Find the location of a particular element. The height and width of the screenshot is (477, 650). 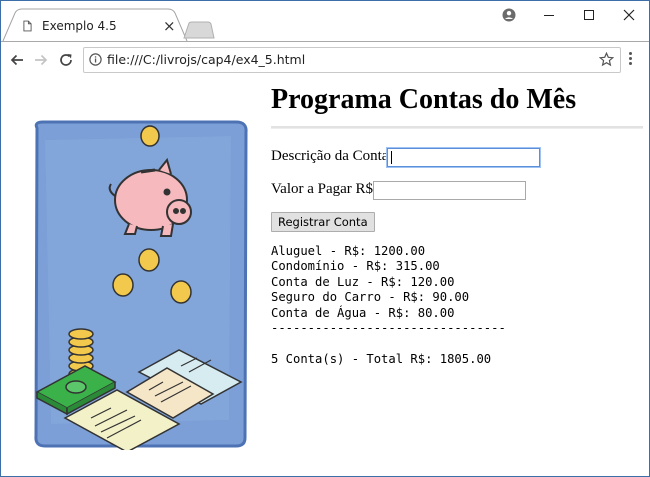

close-icon is located at coordinates (629, 15).